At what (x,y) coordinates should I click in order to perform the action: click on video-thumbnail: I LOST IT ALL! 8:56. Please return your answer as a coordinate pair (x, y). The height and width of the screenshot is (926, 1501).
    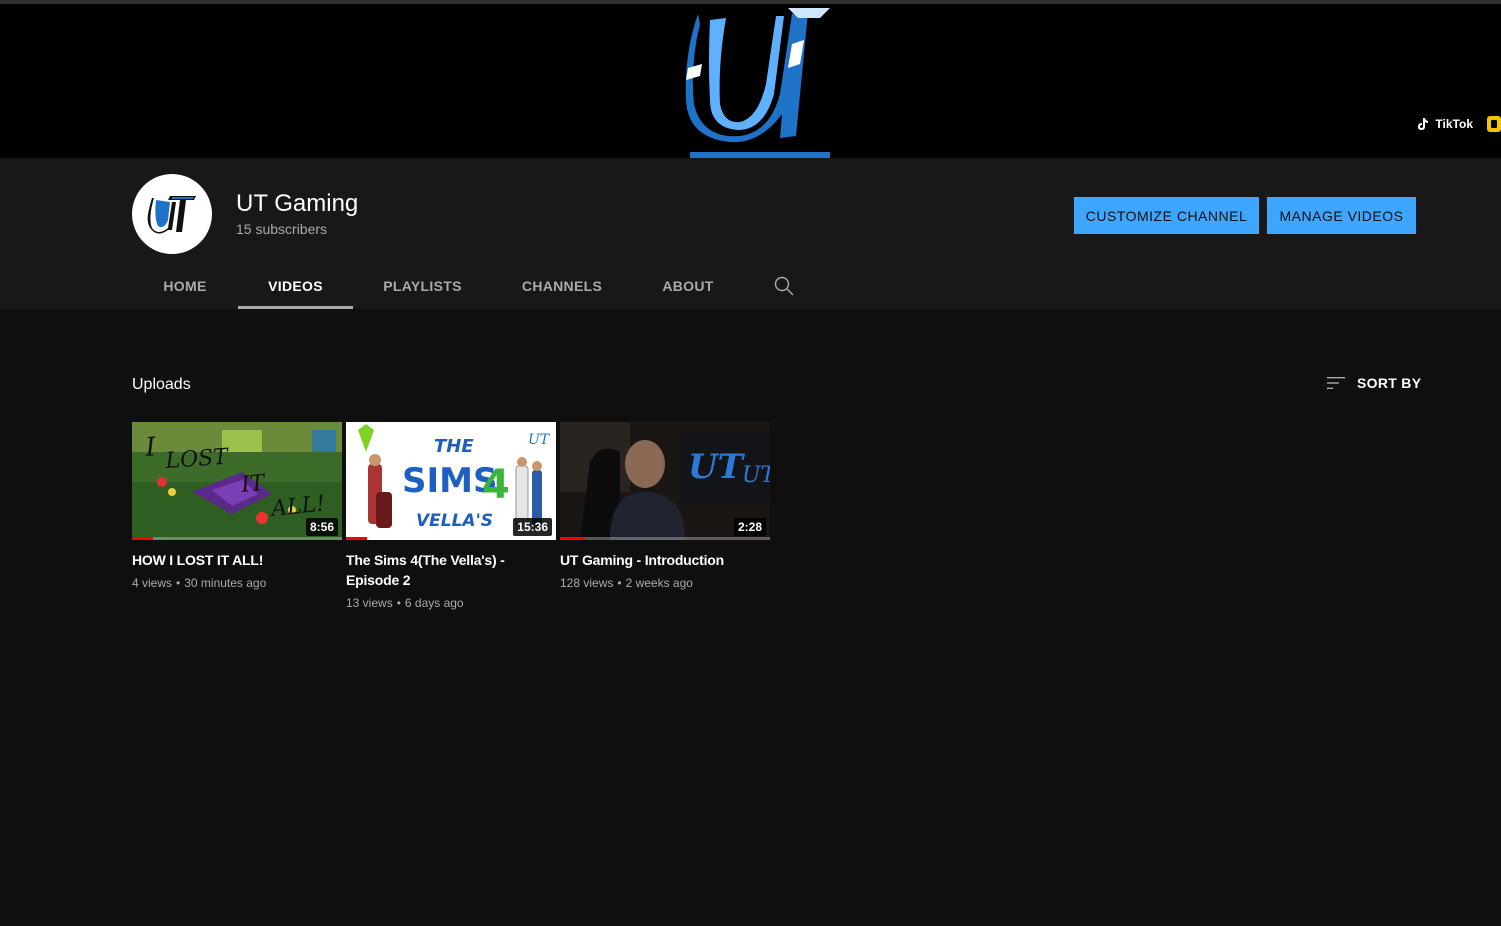
    Looking at the image, I should click on (237, 481).